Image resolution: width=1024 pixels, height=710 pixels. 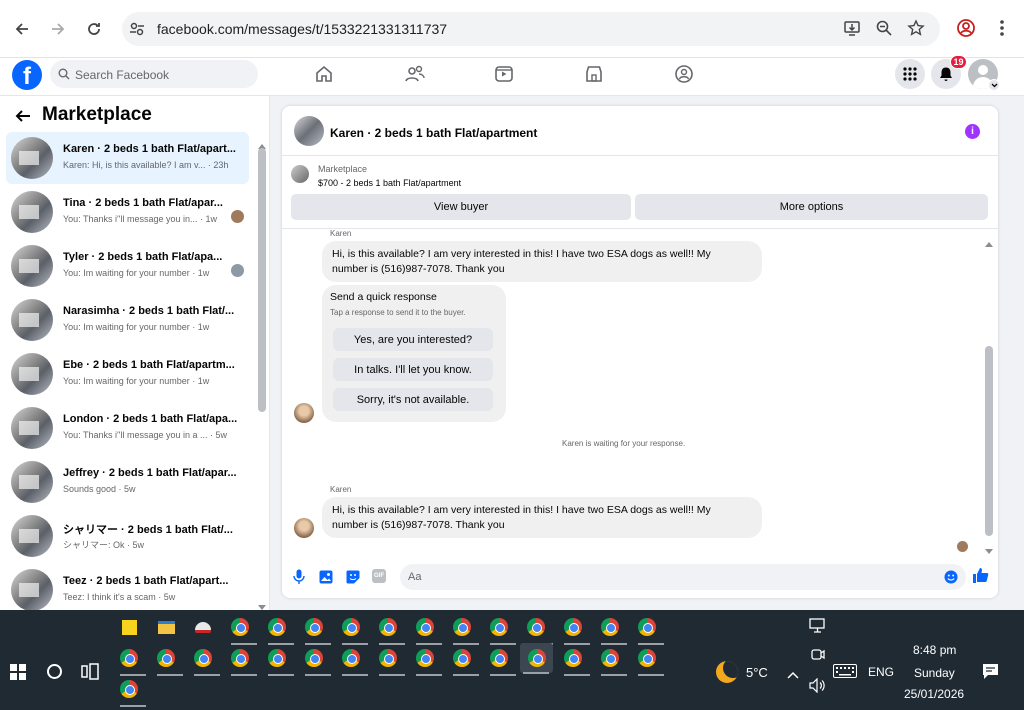 What do you see at coordinates (413, 369) in the screenshot?
I see `quick-reply-in-talks-button: In talks. I'll let you know.` at bounding box center [413, 369].